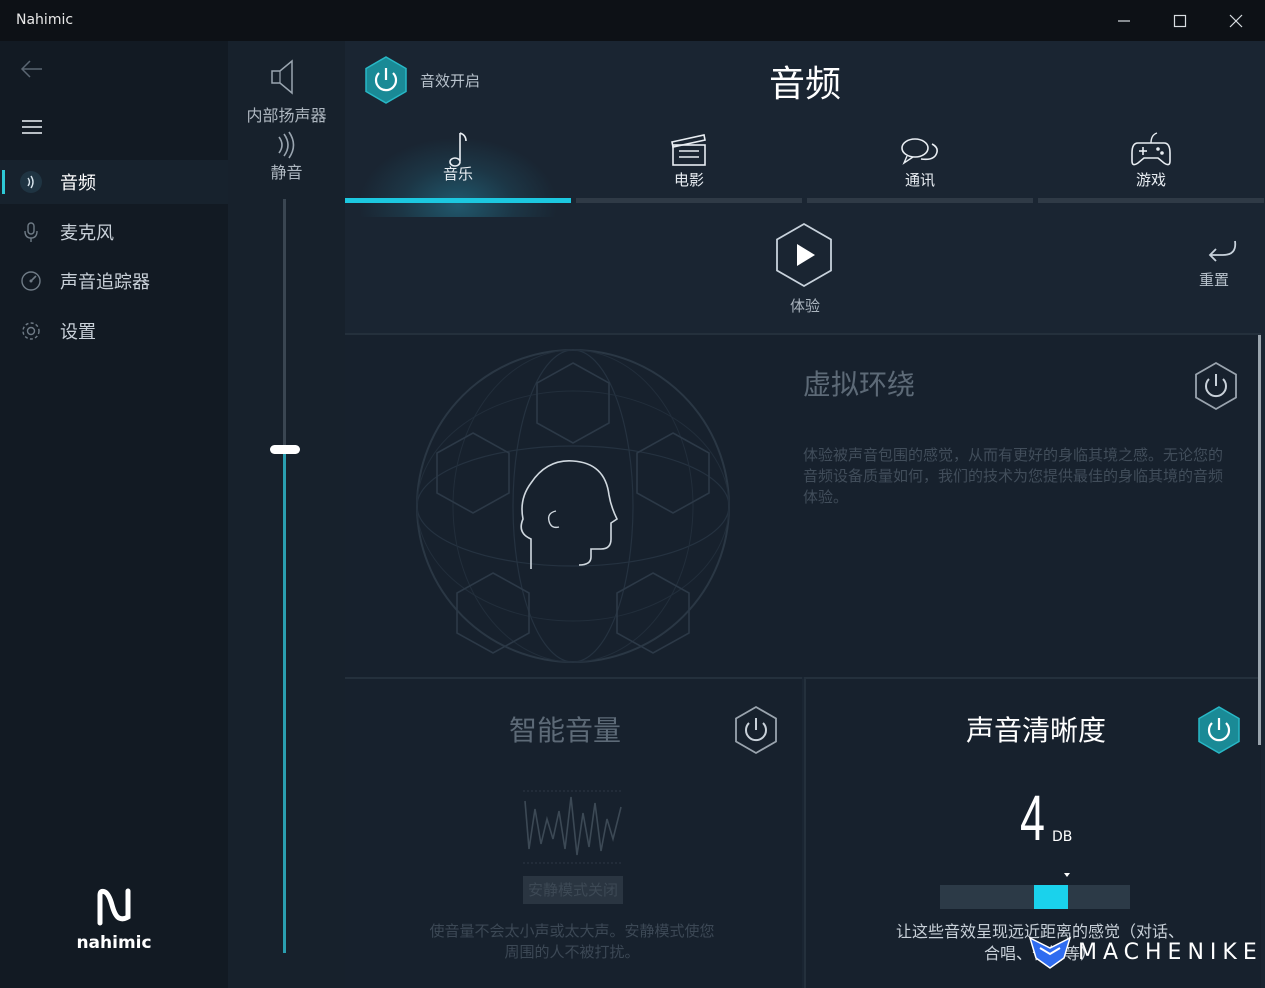 Image resolution: width=1265 pixels, height=988 pixels. I want to click on smart-volume-description: 使音量不会太小声或太大声。安静模式使您周围的人不被打扰。, so click(572, 941).